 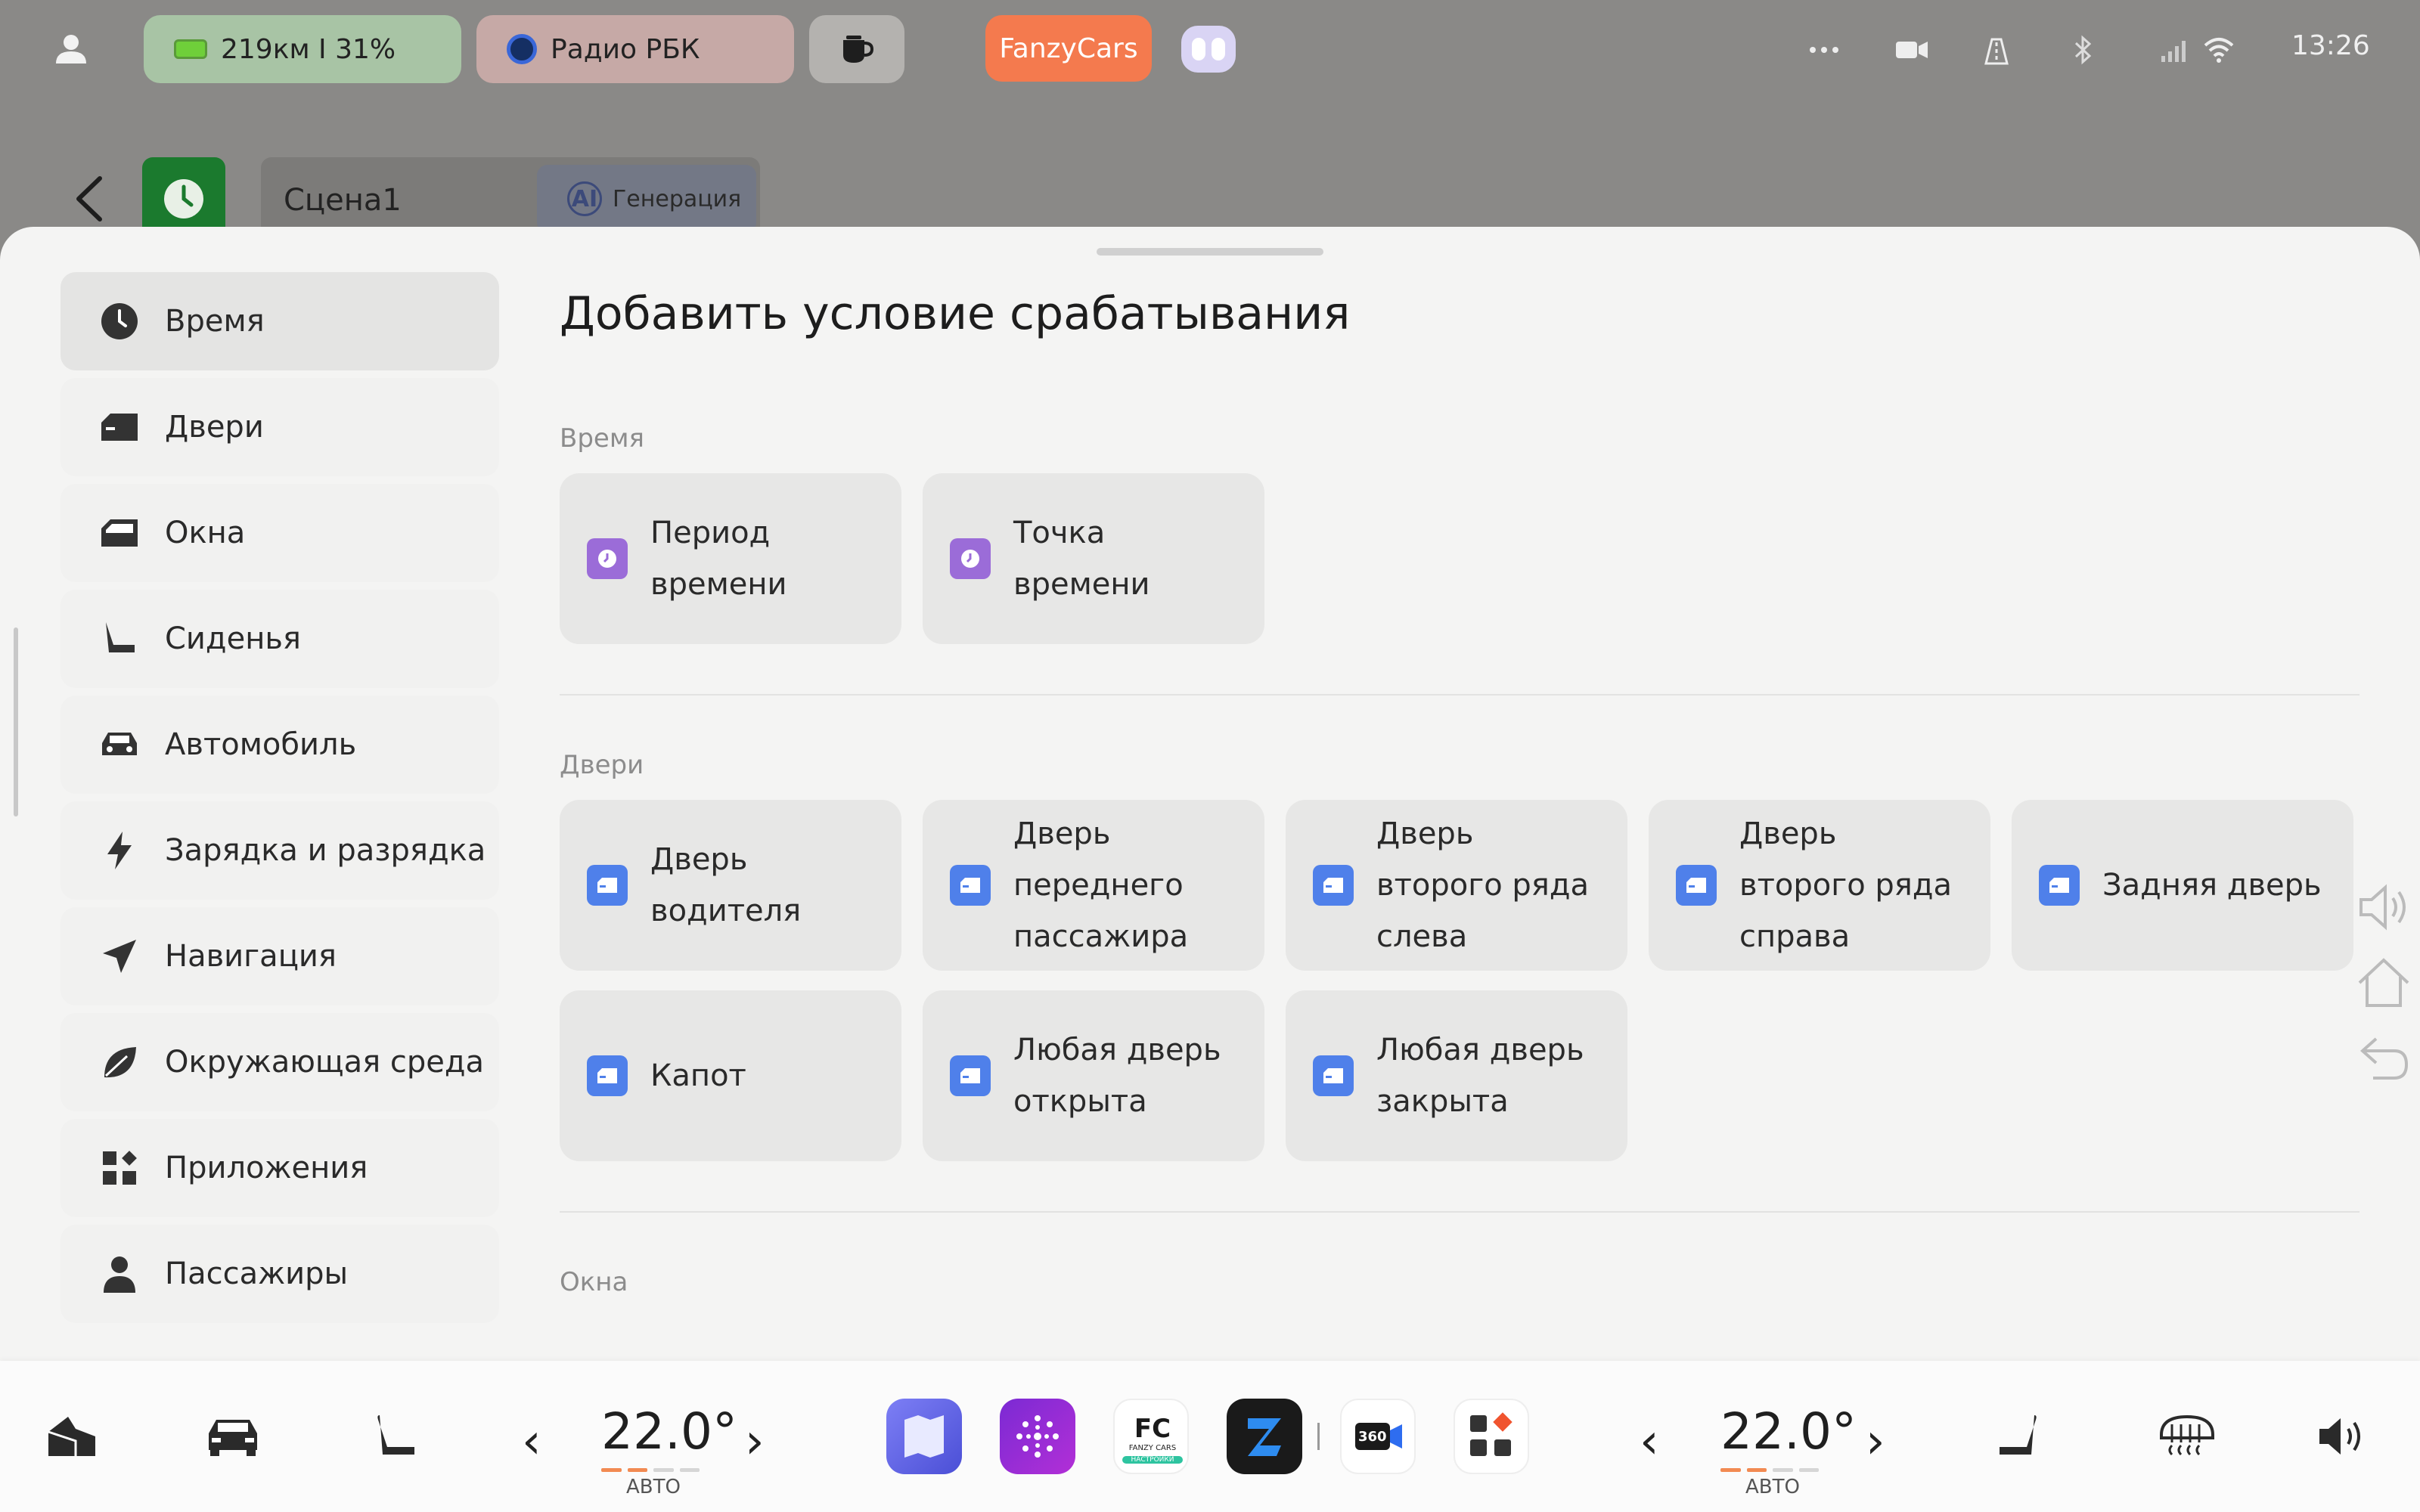 What do you see at coordinates (279, 533) in the screenshot?
I see `nav-item-windows: Окна` at bounding box center [279, 533].